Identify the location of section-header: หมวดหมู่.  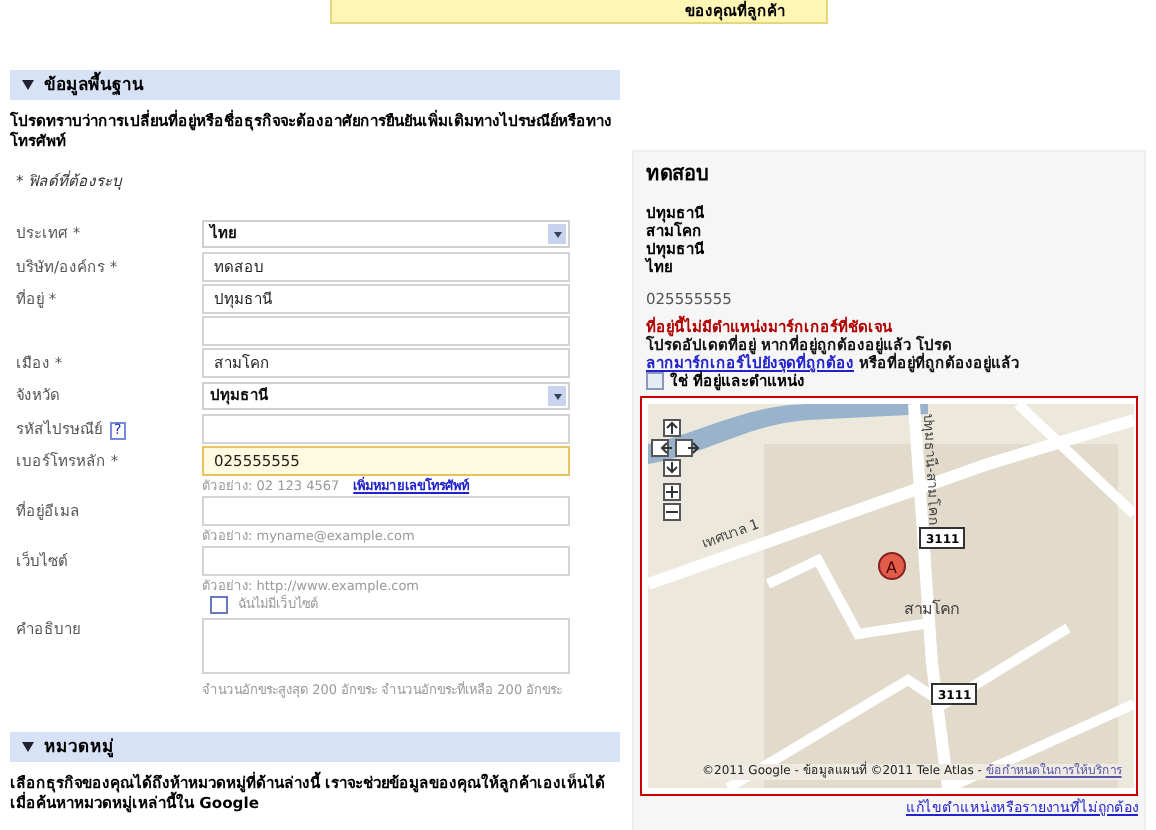
(315, 747).